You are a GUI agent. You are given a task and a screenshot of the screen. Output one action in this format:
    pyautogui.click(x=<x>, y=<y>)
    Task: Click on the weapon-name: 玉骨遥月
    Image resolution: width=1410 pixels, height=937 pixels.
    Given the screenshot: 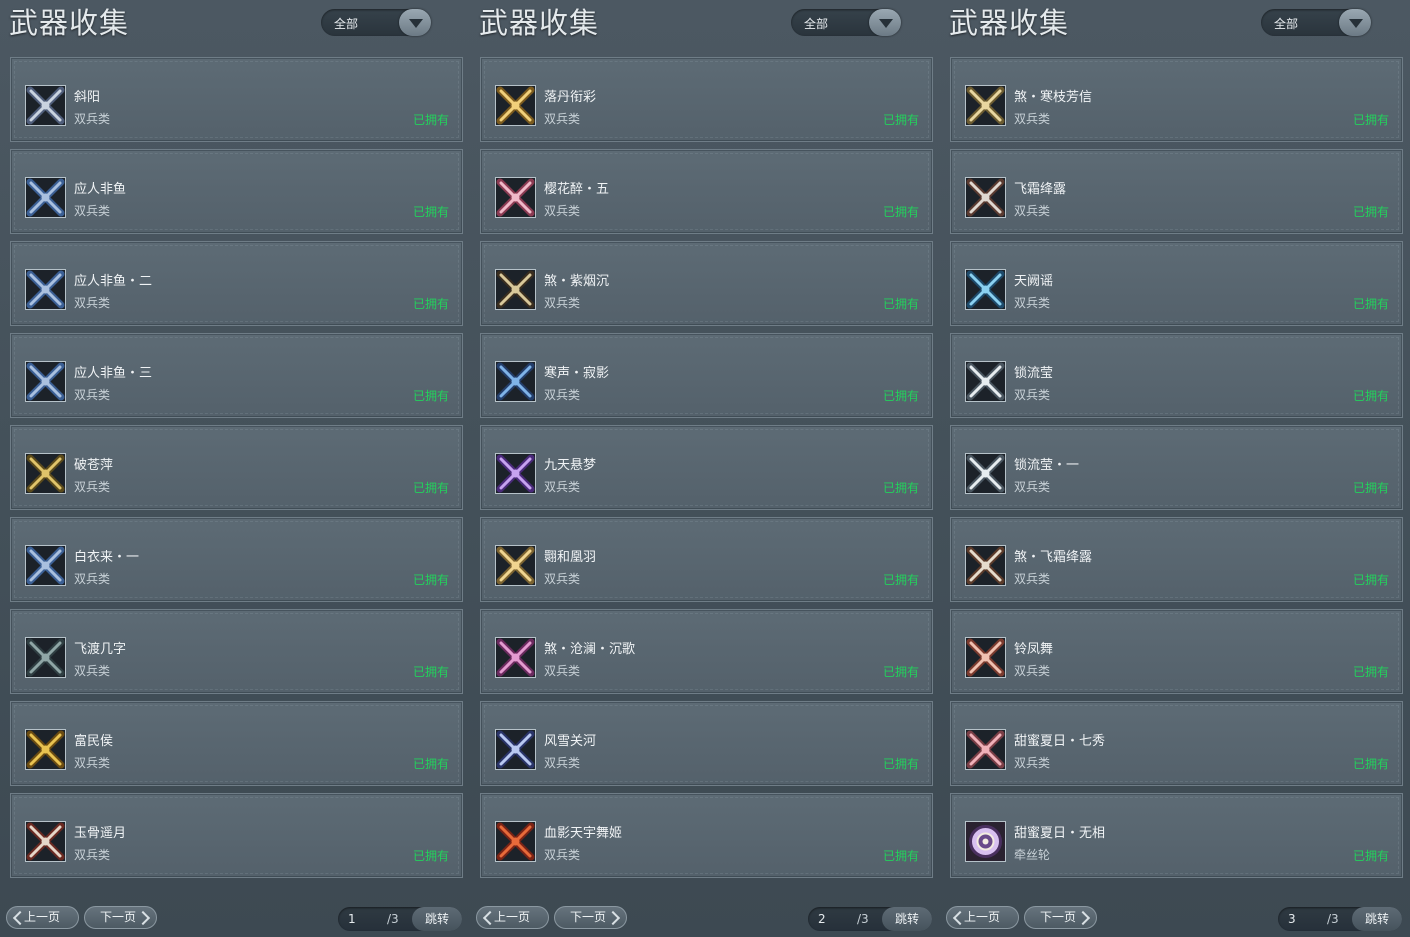 What is the action you would take?
    pyautogui.click(x=100, y=833)
    